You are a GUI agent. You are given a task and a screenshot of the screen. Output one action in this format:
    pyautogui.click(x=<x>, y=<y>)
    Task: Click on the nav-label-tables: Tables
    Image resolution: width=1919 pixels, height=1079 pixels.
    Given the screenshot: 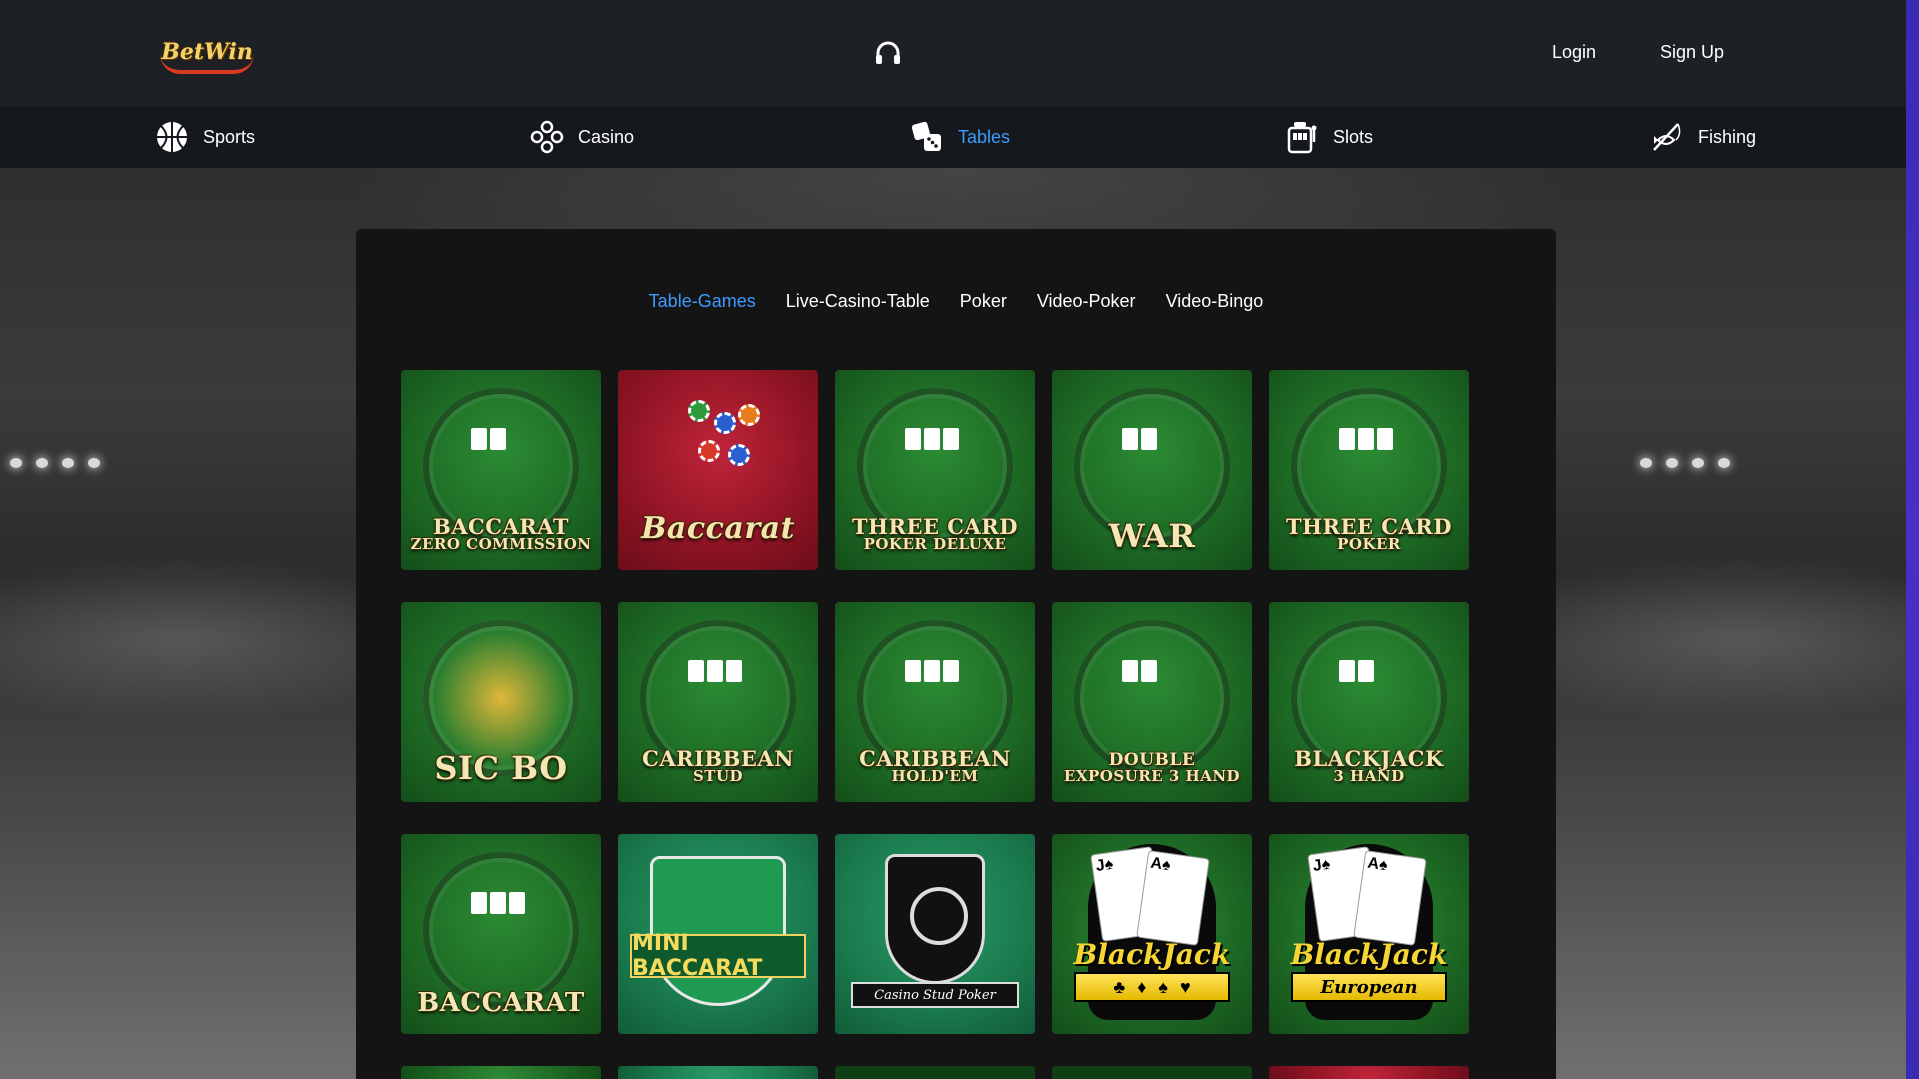 What is the action you would take?
    pyautogui.click(x=984, y=136)
    